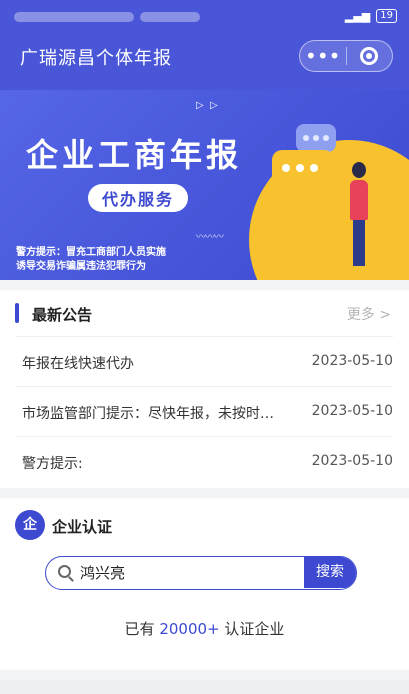 The image size is (409, 694). I want to click on certification-header: 企 企业认证, so click(204, 526).